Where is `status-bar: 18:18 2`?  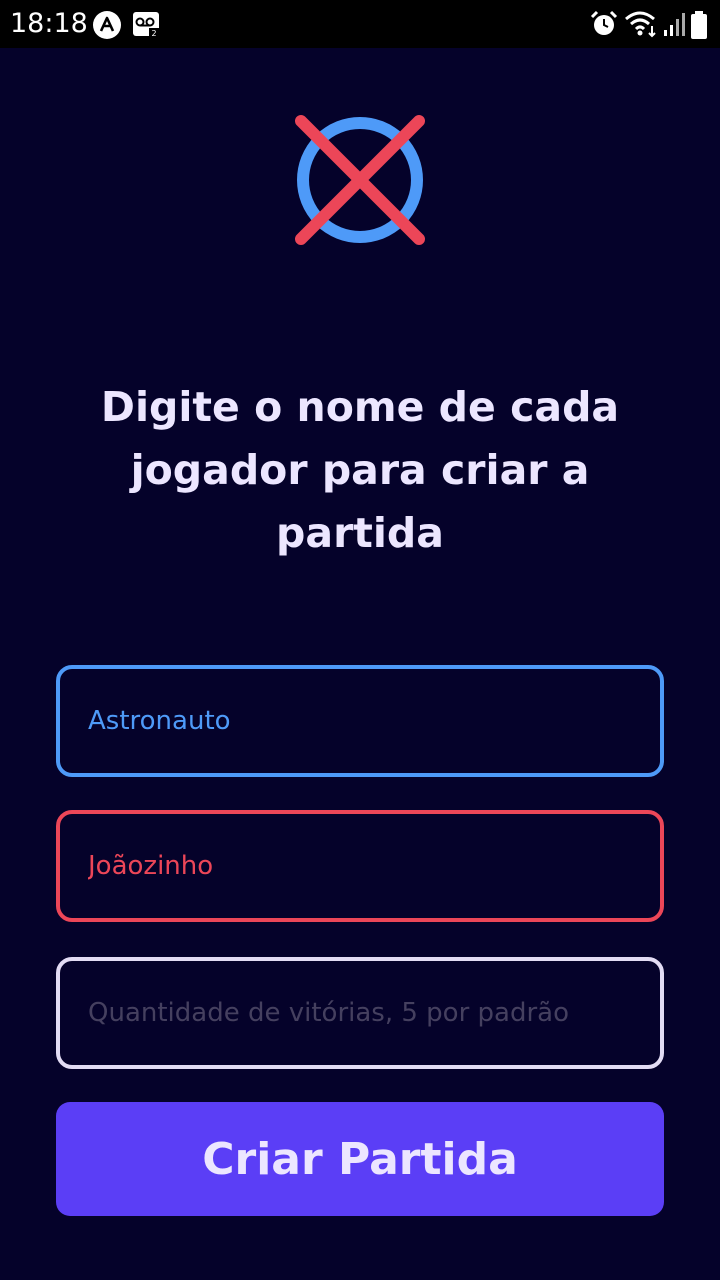 status-bar: 18:18 2 is located at coordinates (360, 24).